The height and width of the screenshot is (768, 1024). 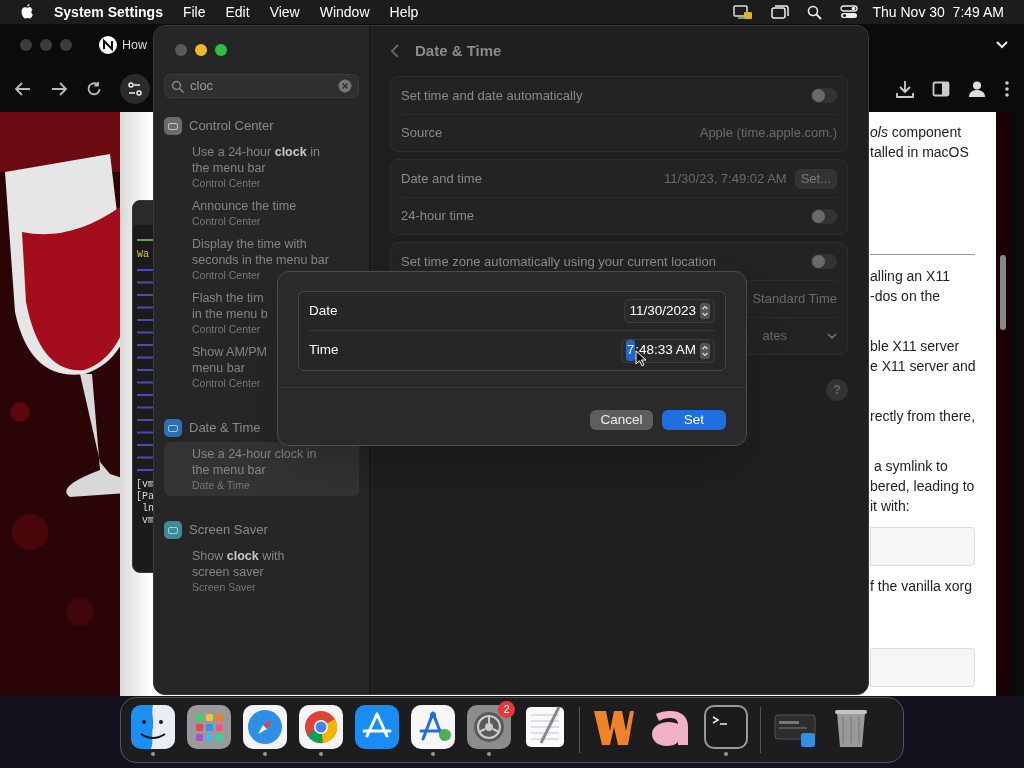 I want to click on reload-icon, so click(x=94, y=89).